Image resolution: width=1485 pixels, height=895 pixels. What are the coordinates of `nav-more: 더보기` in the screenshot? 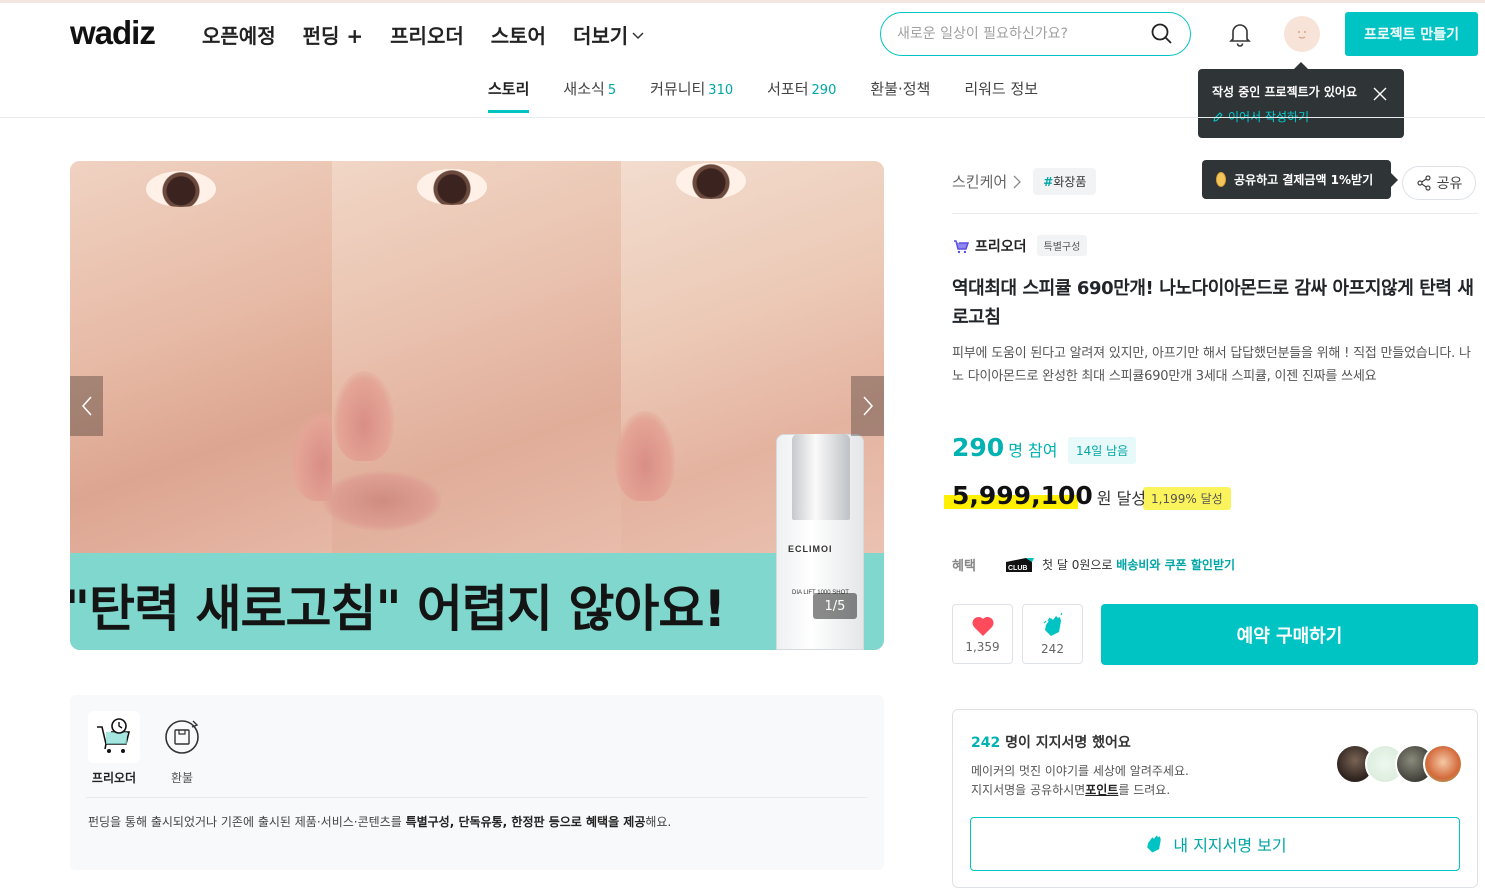 It's located at (608, 34).